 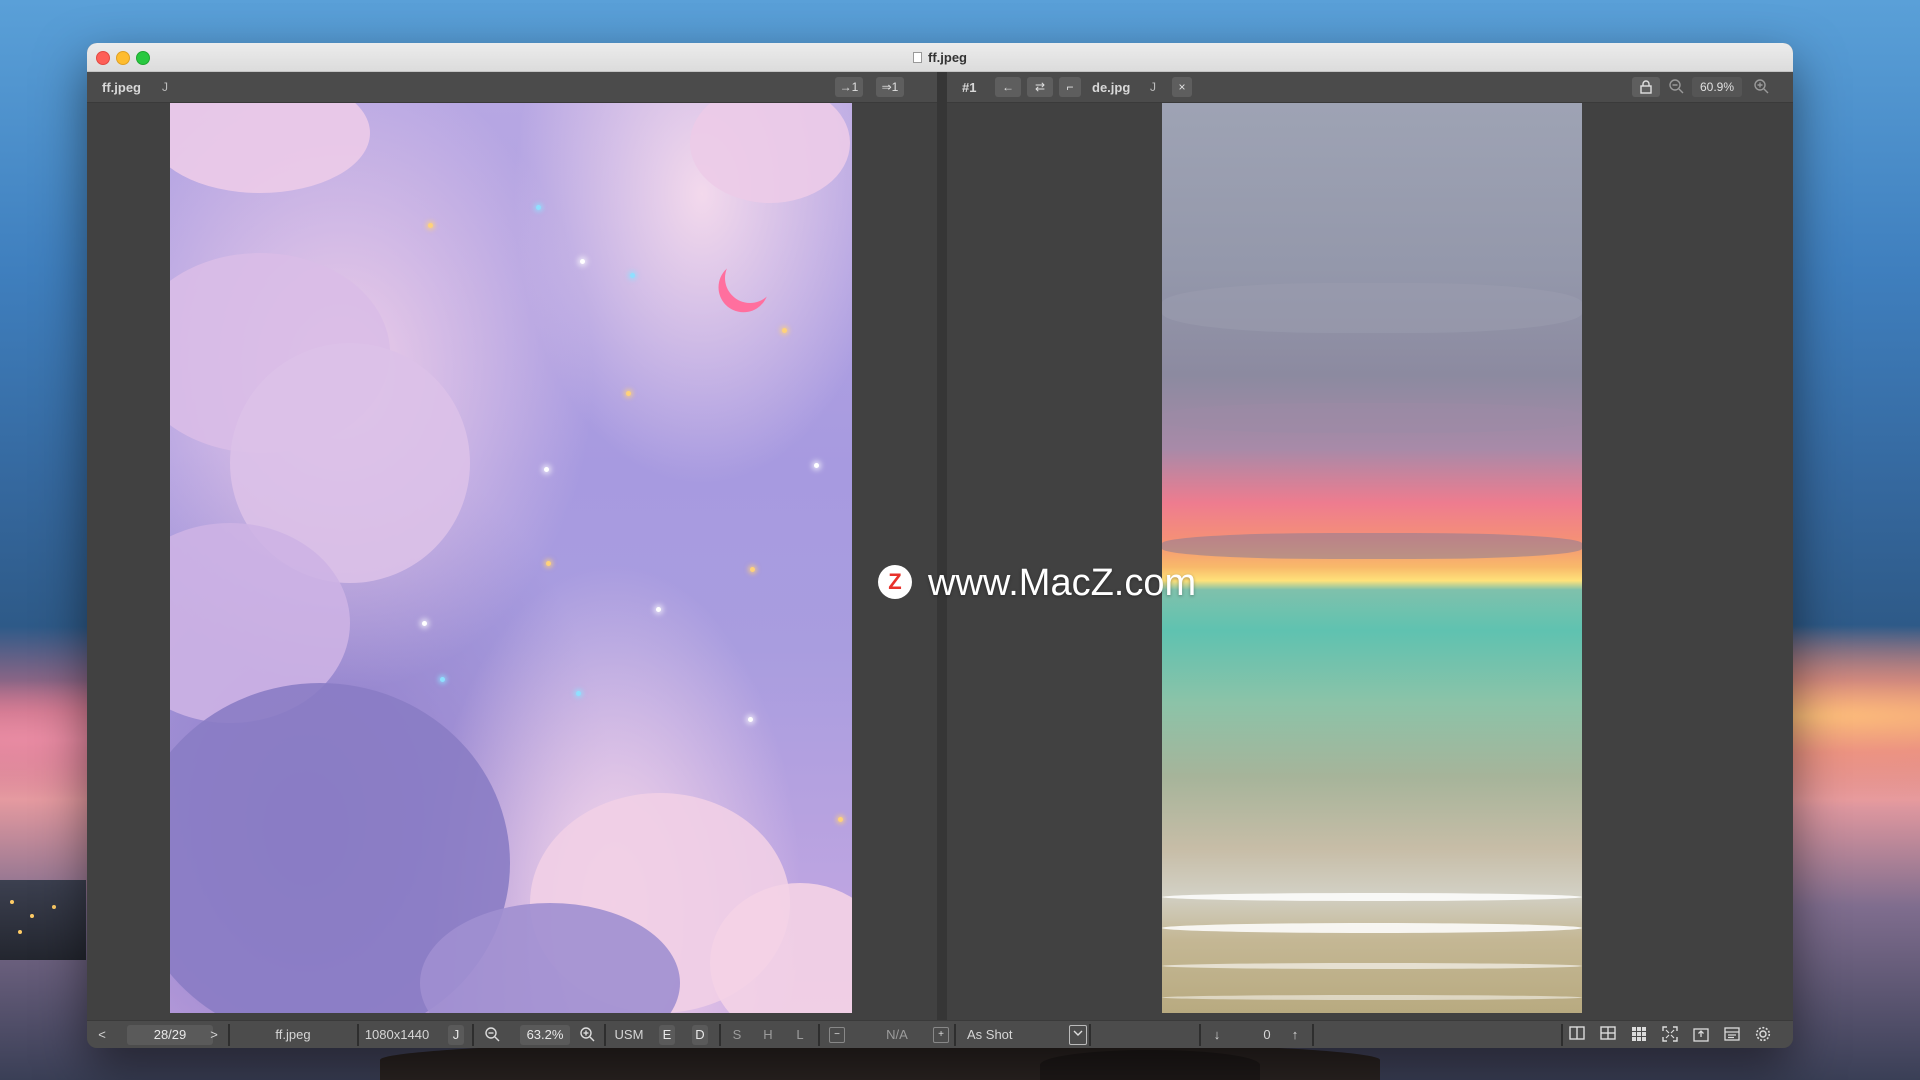 What do you see at coordinates (1639, 1035) in the screenshot?
I see `grid-3x3-icon` at bounding box center [1639, 1035].